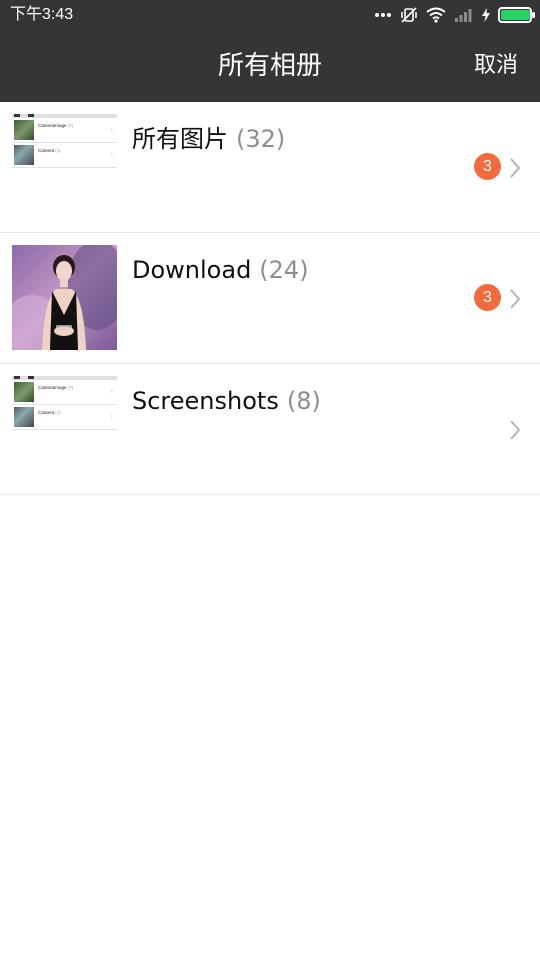  What do you see at coordinates (436, 15) in the screenshot?
I see `wifi-icon` at bounding box center [436, 15].